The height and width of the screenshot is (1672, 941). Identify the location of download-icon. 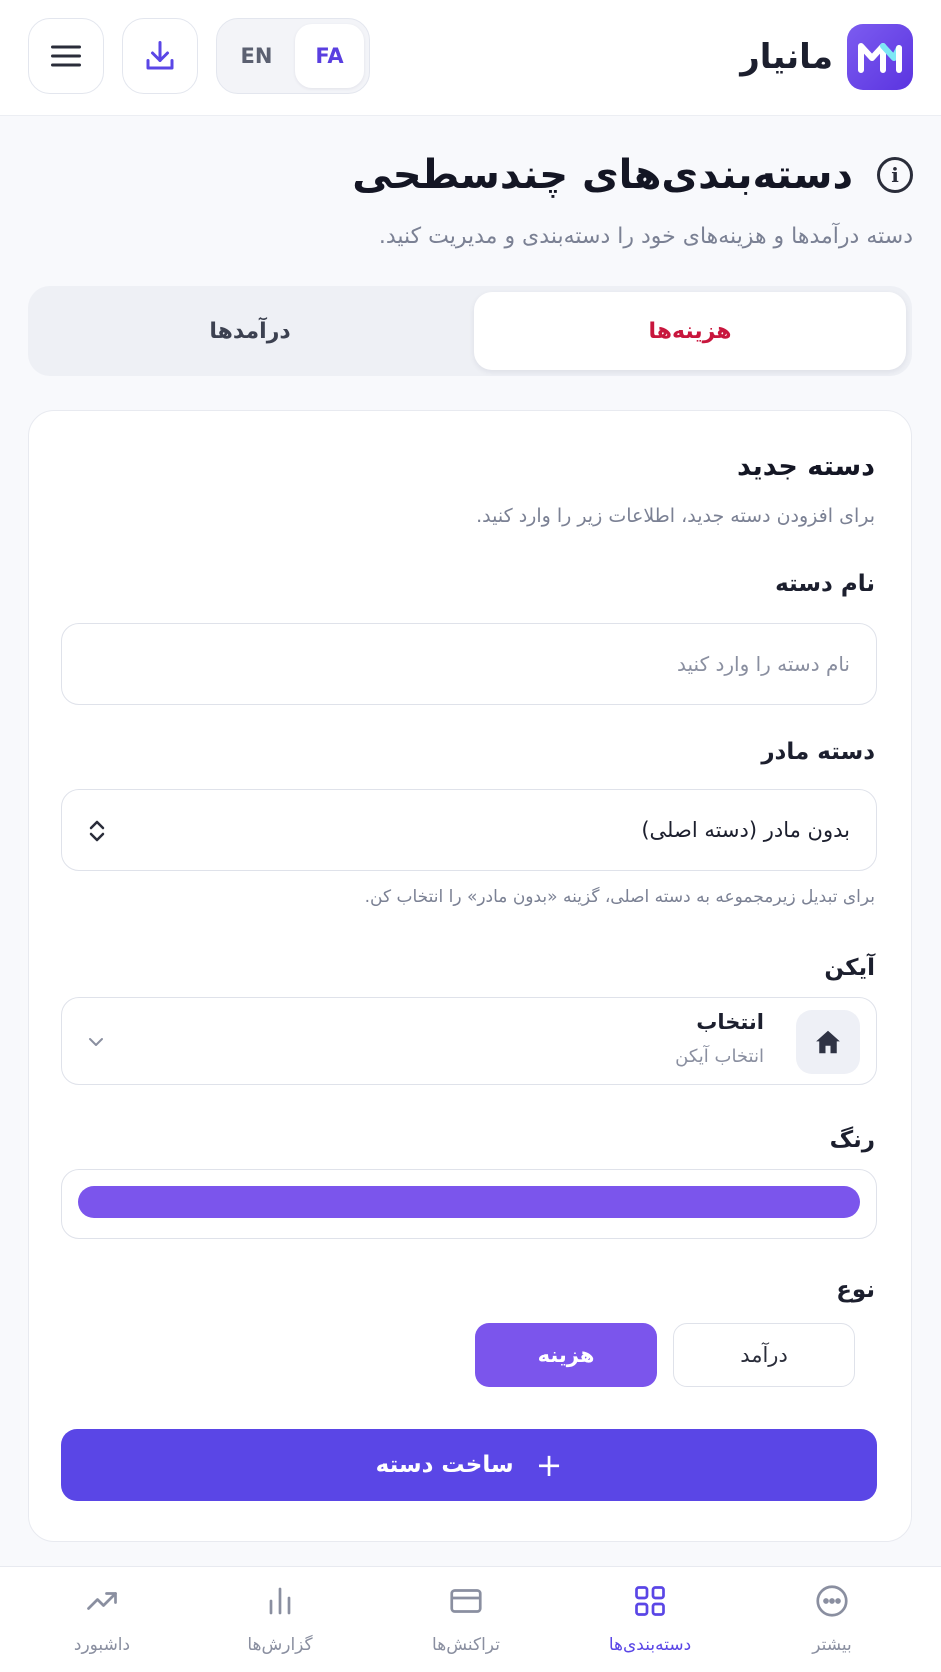
(160, 55).